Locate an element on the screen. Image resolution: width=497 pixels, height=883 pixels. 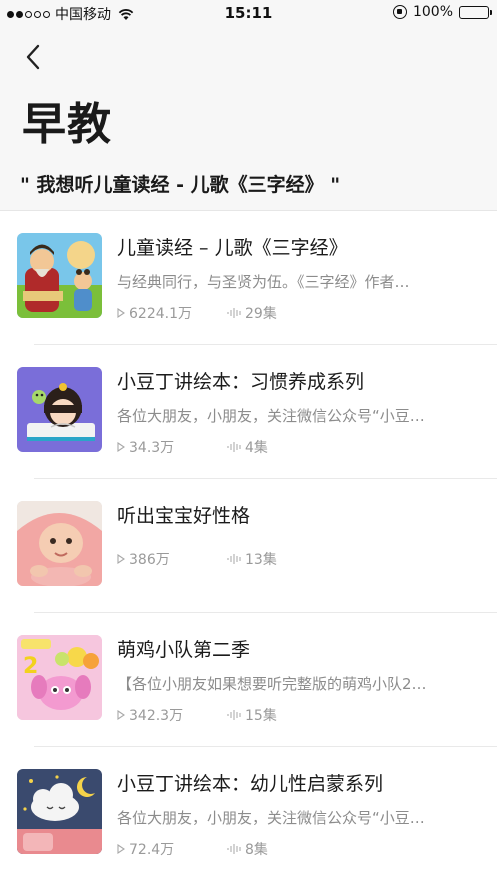
rotation-lock-icon is located at coordinates (399, 12).